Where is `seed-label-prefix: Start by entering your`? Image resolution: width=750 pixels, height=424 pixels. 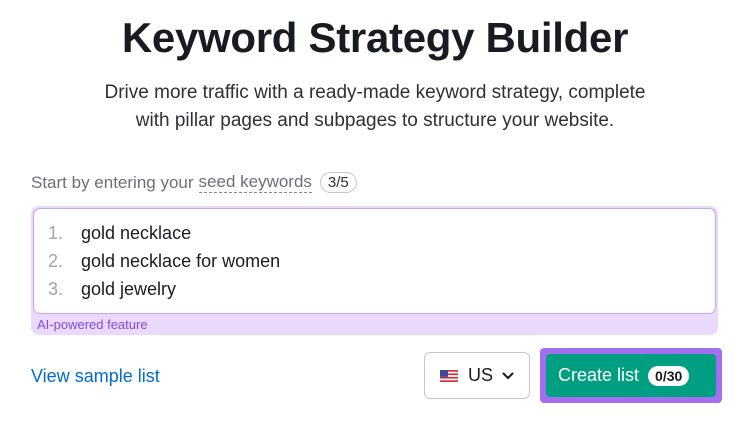
seed-label-prefix: Start by entering your is located at coordinates (112, 182).